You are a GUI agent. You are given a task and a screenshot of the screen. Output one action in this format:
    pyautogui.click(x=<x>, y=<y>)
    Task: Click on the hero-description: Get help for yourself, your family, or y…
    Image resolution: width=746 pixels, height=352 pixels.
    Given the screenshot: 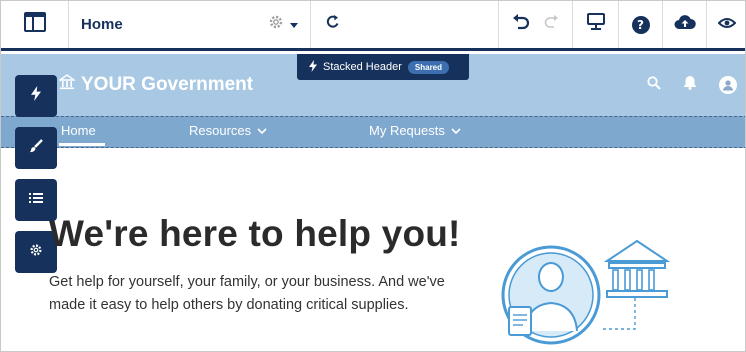 What is the action you would take?
    pyautogui.click(x=247, y=293)
    